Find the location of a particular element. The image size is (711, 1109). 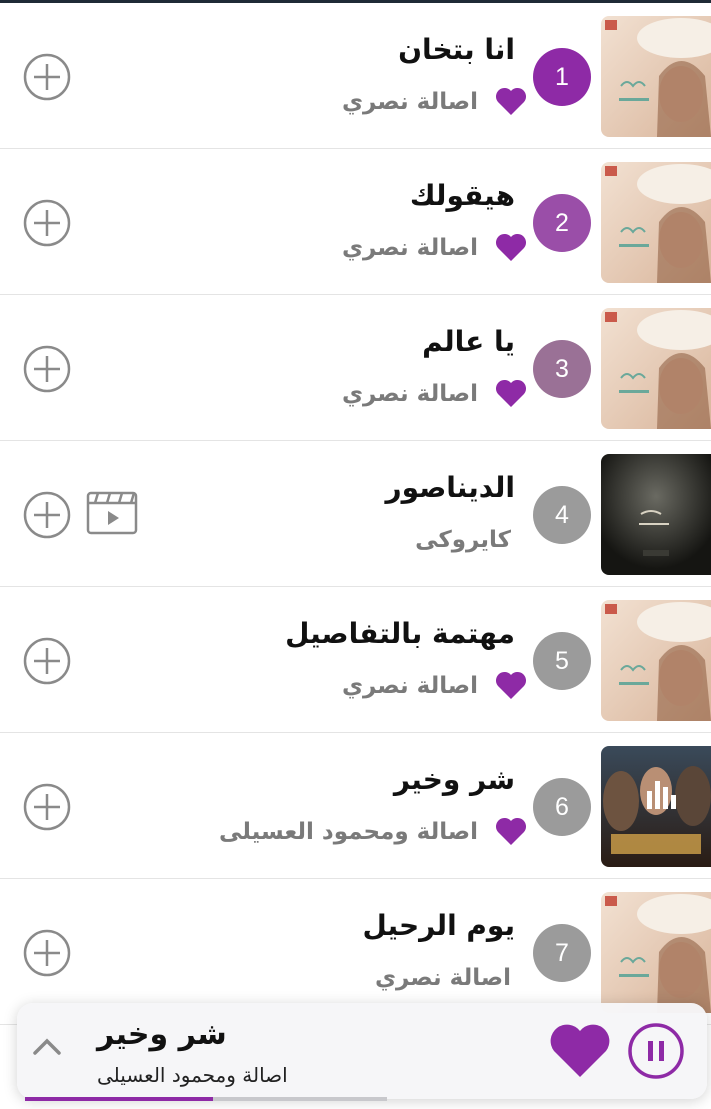

rank-badge: 5 is located at coordinates (562, 661).